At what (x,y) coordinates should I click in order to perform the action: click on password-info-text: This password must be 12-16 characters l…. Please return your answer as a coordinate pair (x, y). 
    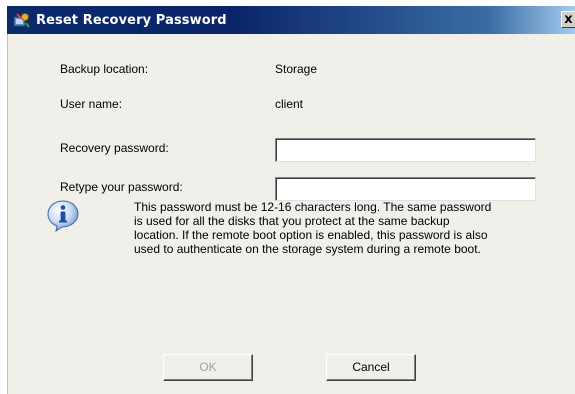
    Looking at the image, I should click on (344, 228).